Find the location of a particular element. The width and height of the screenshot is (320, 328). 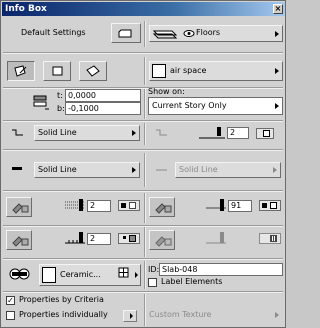

fill-toggle-button-left is located at coordinates (19, 207).